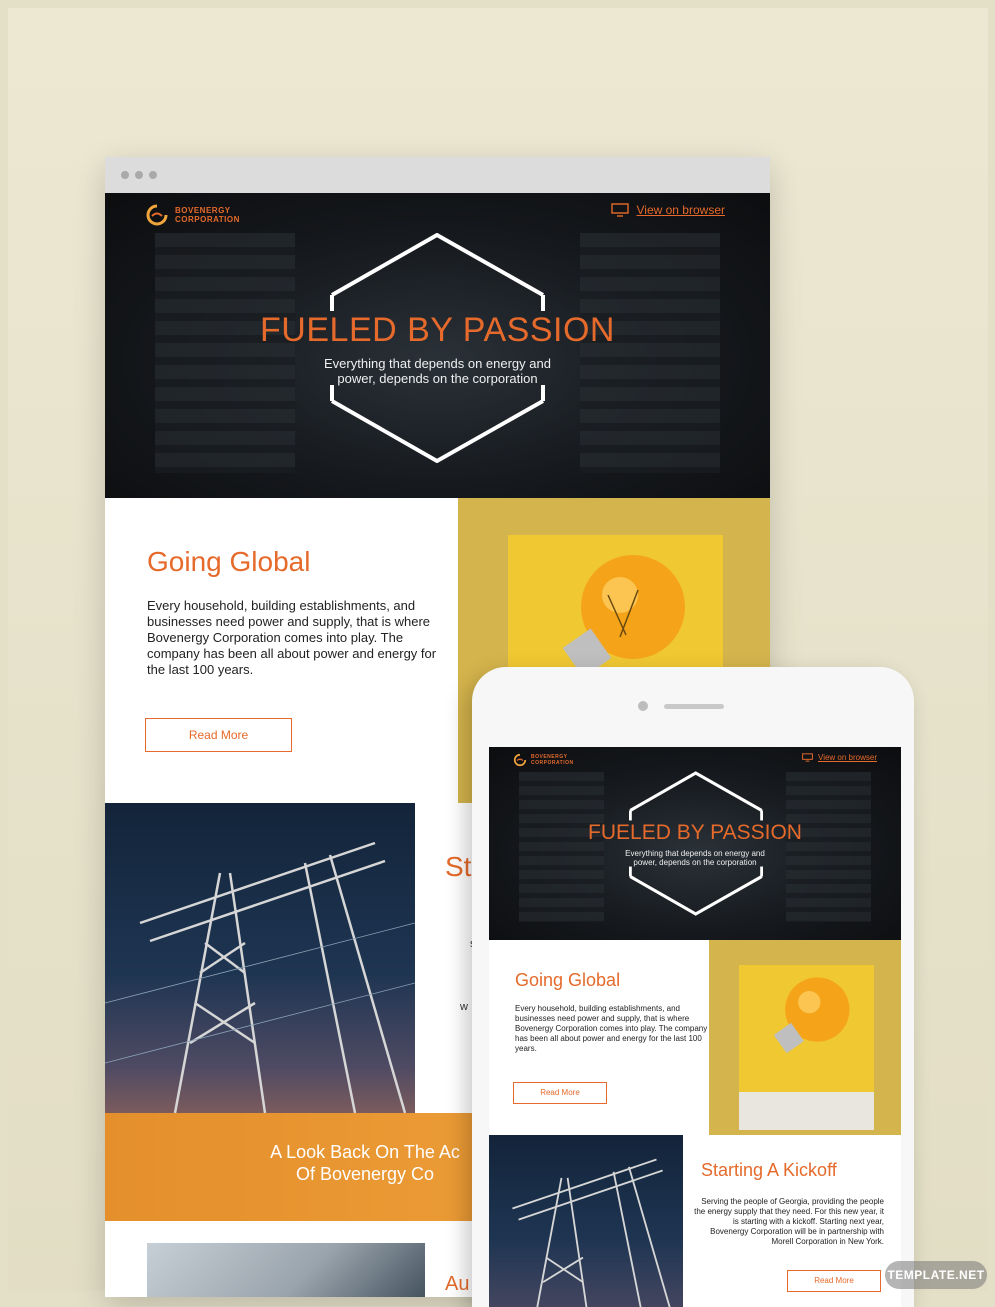 The image size is (995, 1307). What do you see at coordinates (437, 330) in the screenshot?
I see `hero-title: FUELED BY PASSION` at bounding box center [437, 330].